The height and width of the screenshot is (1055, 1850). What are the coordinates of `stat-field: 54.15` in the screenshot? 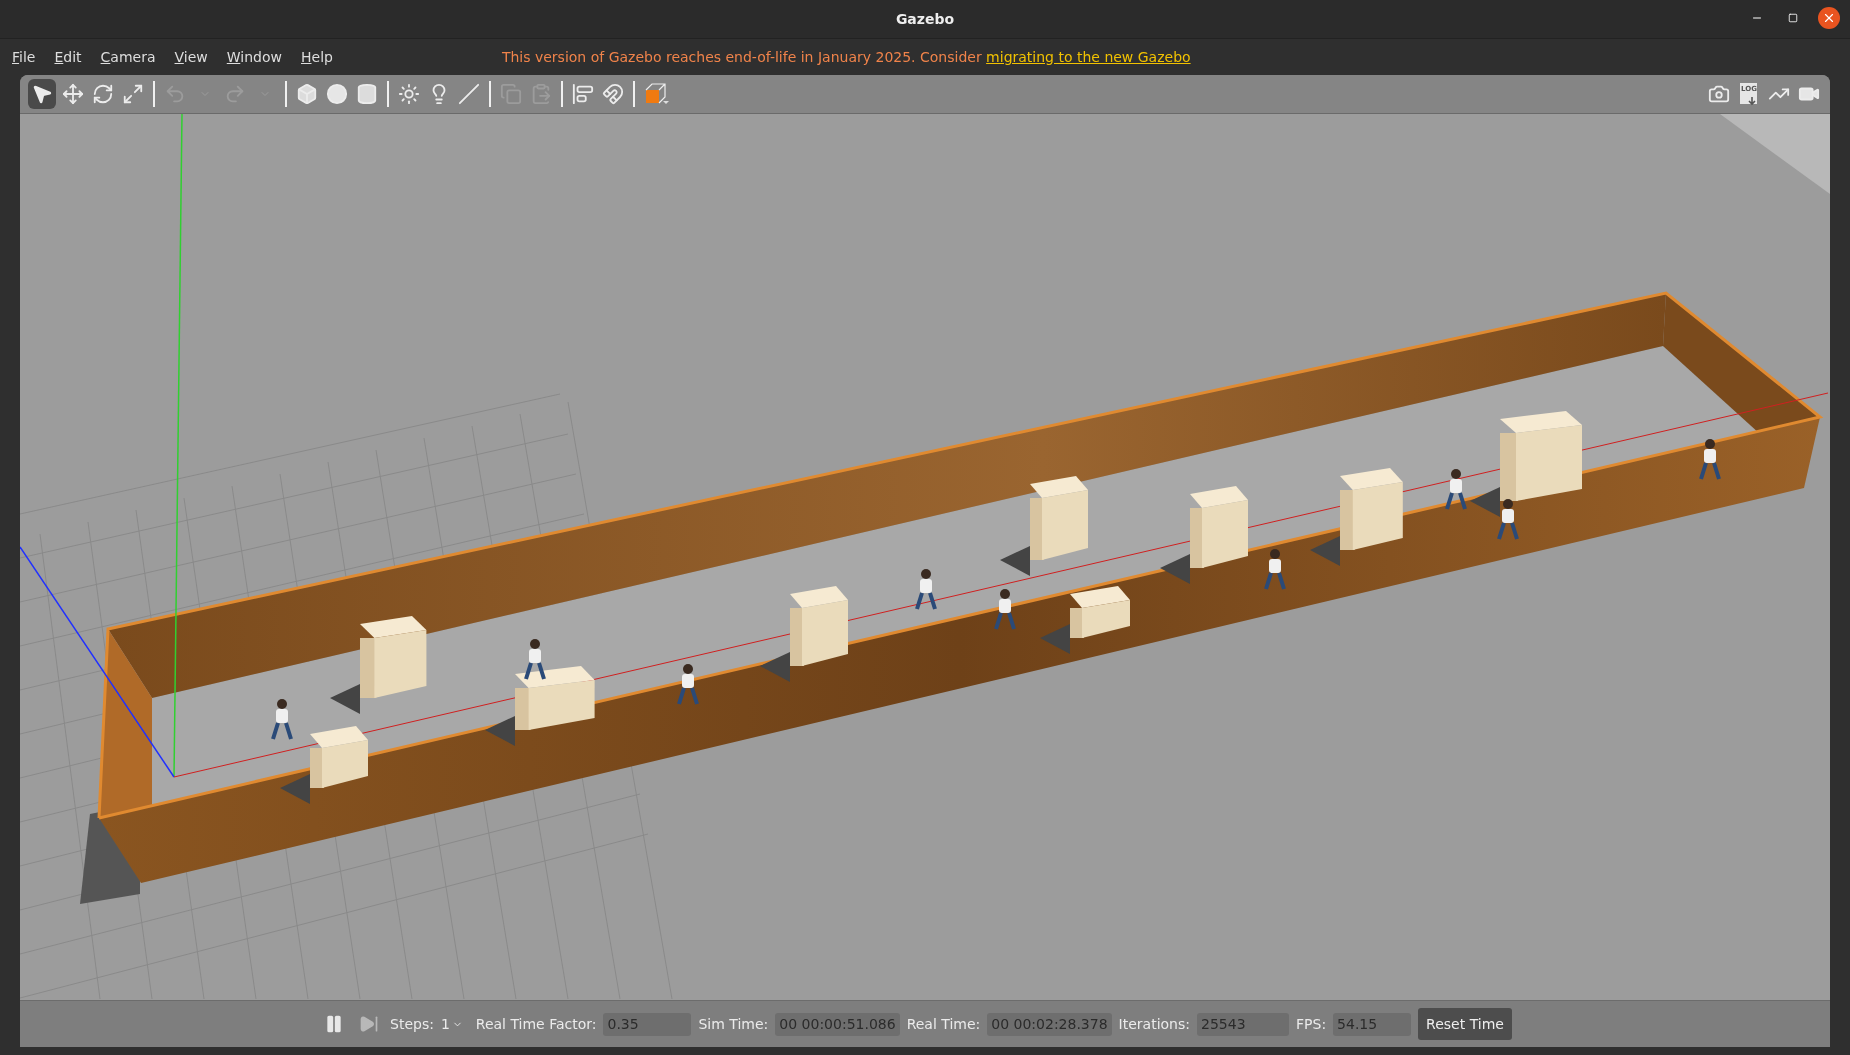 It's located at (1372, 1024).